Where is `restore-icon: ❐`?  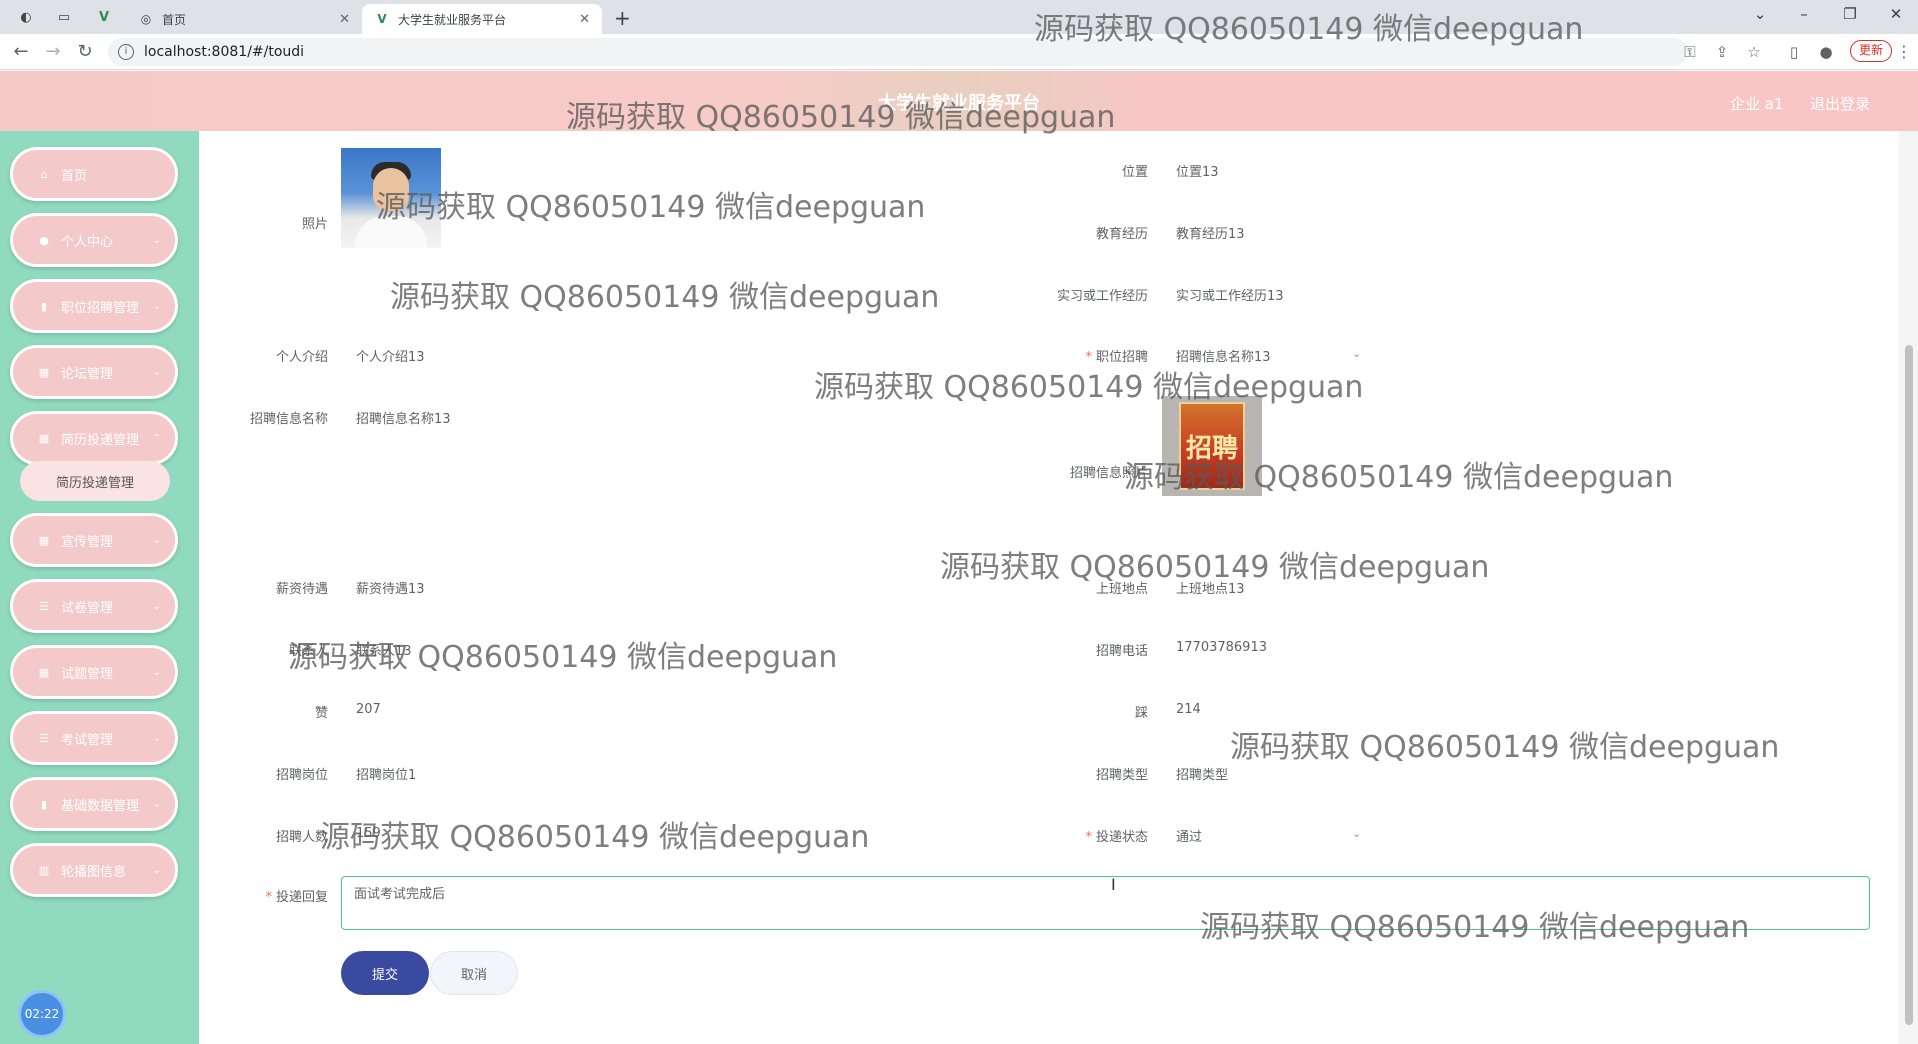 restore-icon: ❐ is located at coordinates (1850, 14).